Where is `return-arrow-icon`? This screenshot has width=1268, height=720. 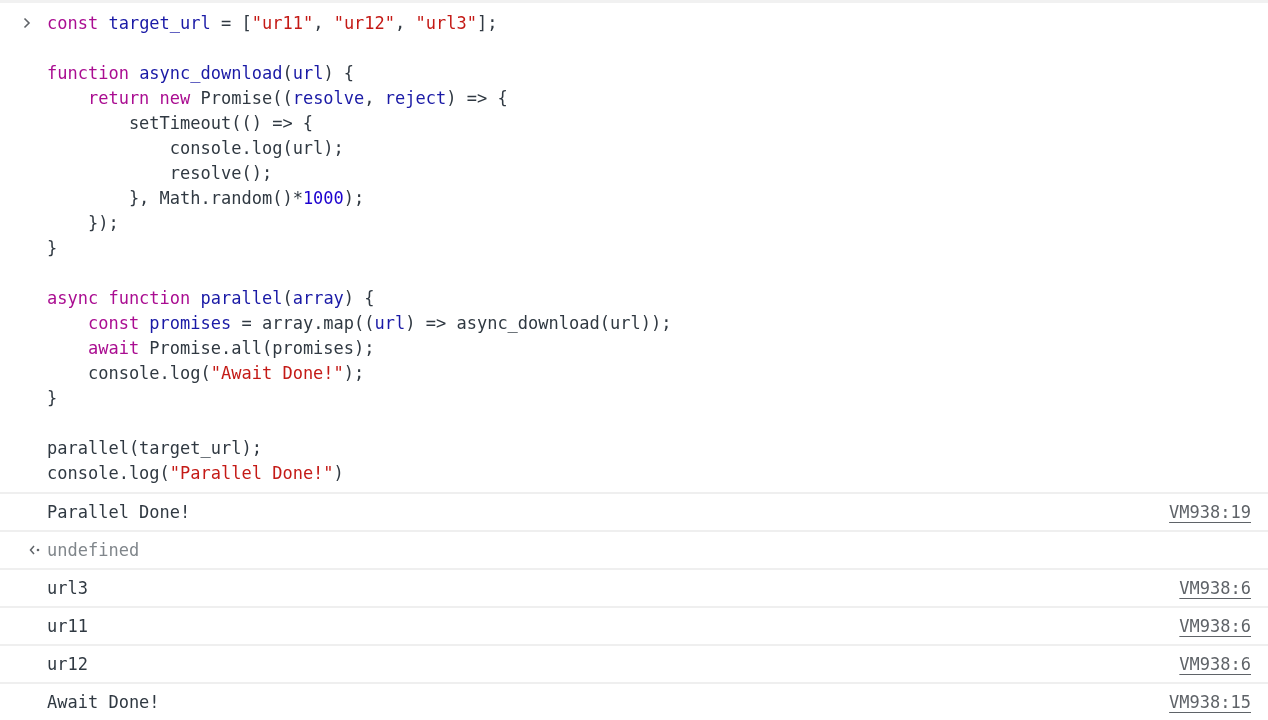
return-arrow-icon is located at coordinates (35, 550).